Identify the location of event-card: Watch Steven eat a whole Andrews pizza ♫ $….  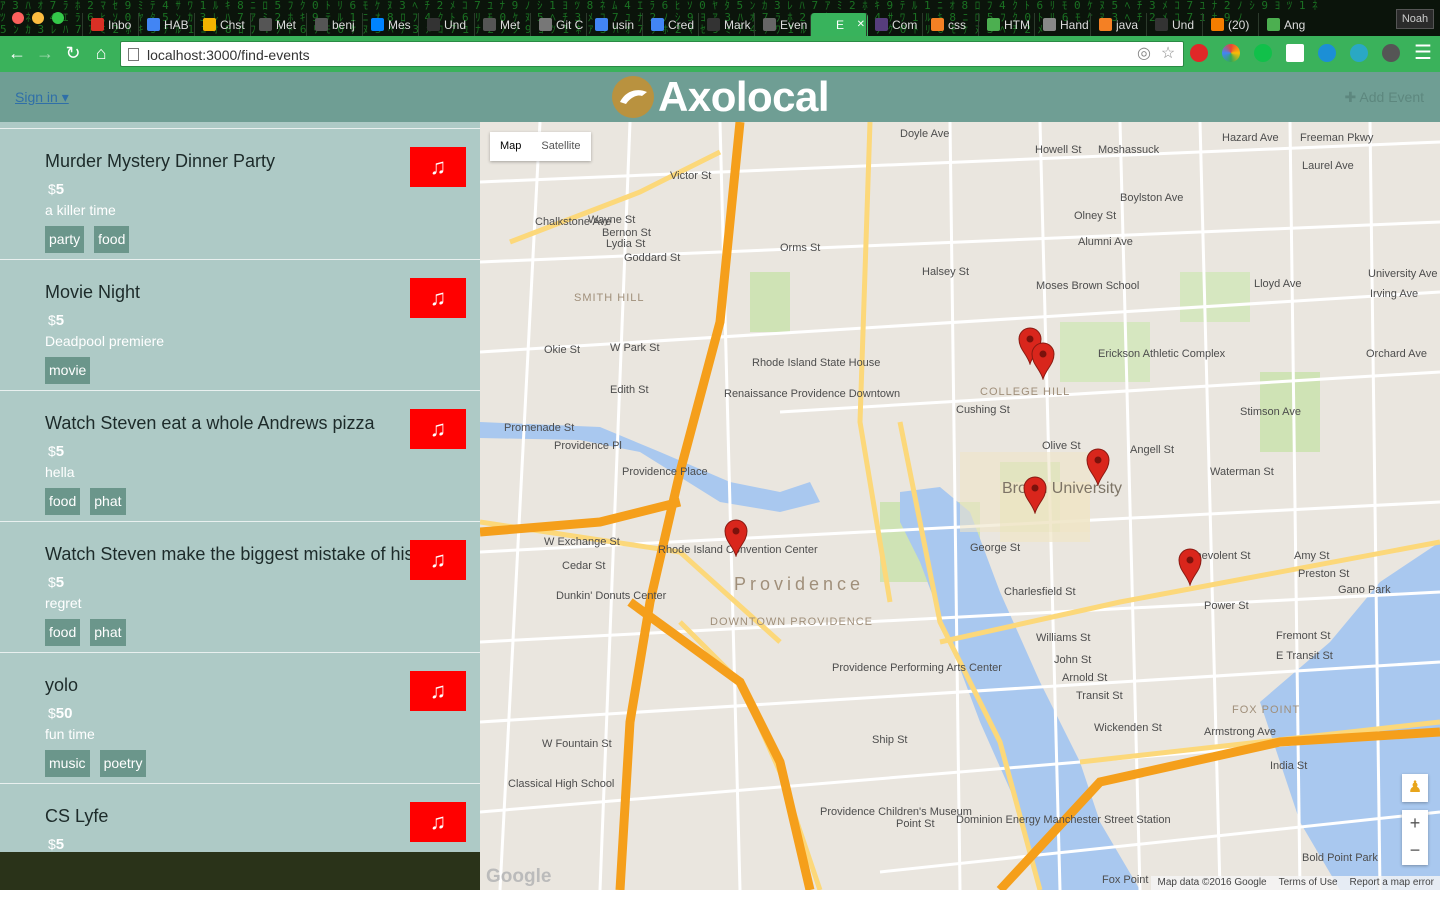
(240, 455).